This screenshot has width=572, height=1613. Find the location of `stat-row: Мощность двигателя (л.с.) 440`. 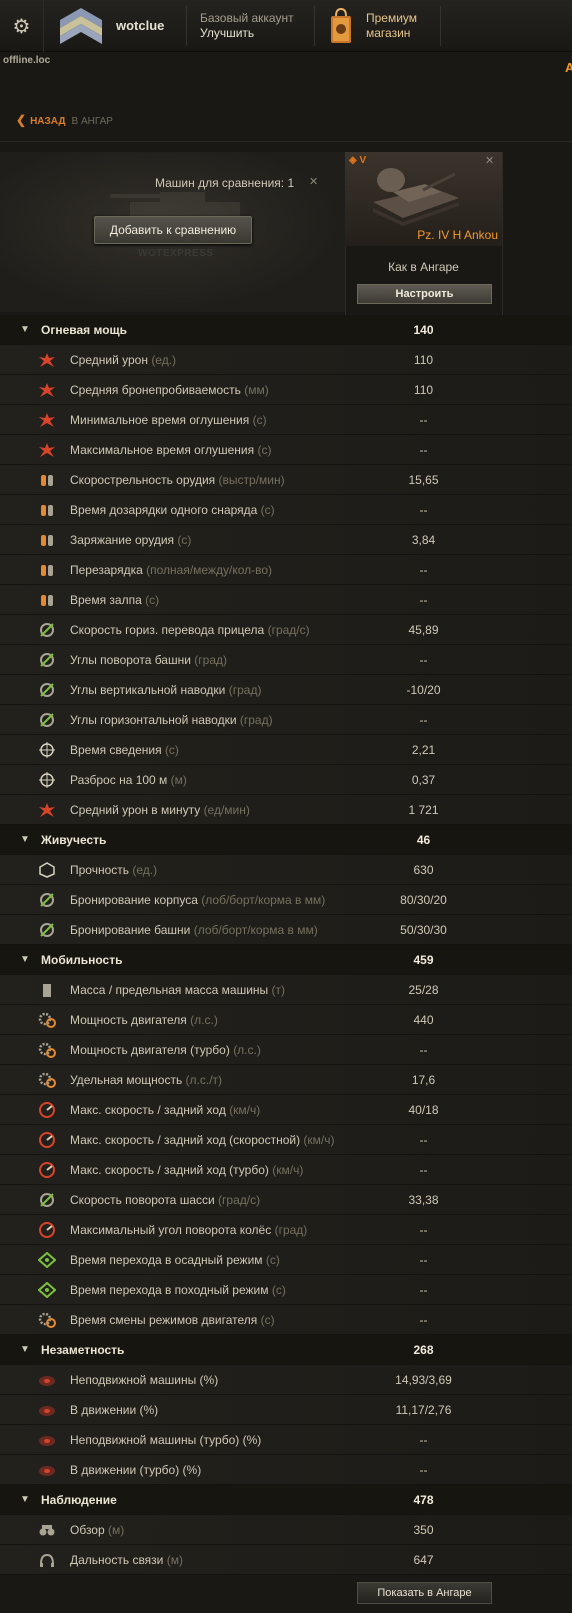

stat-row: Мощность двигателя (л.с.) 440 is located at coordinates (286, 1020).